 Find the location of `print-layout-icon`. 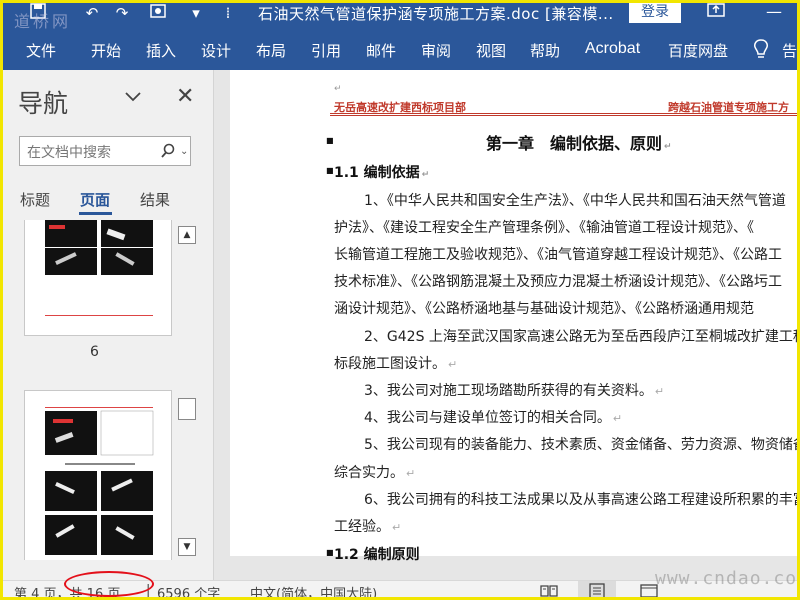

print-layout-icon is located at coordinates (597, 591).